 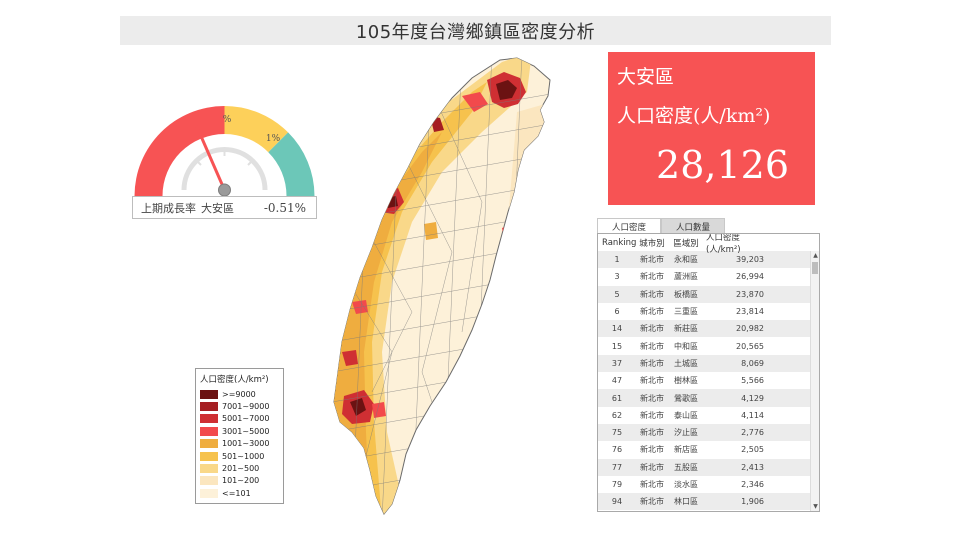 I want to click on legend-item: 201~500, so click(x=239, y=468).